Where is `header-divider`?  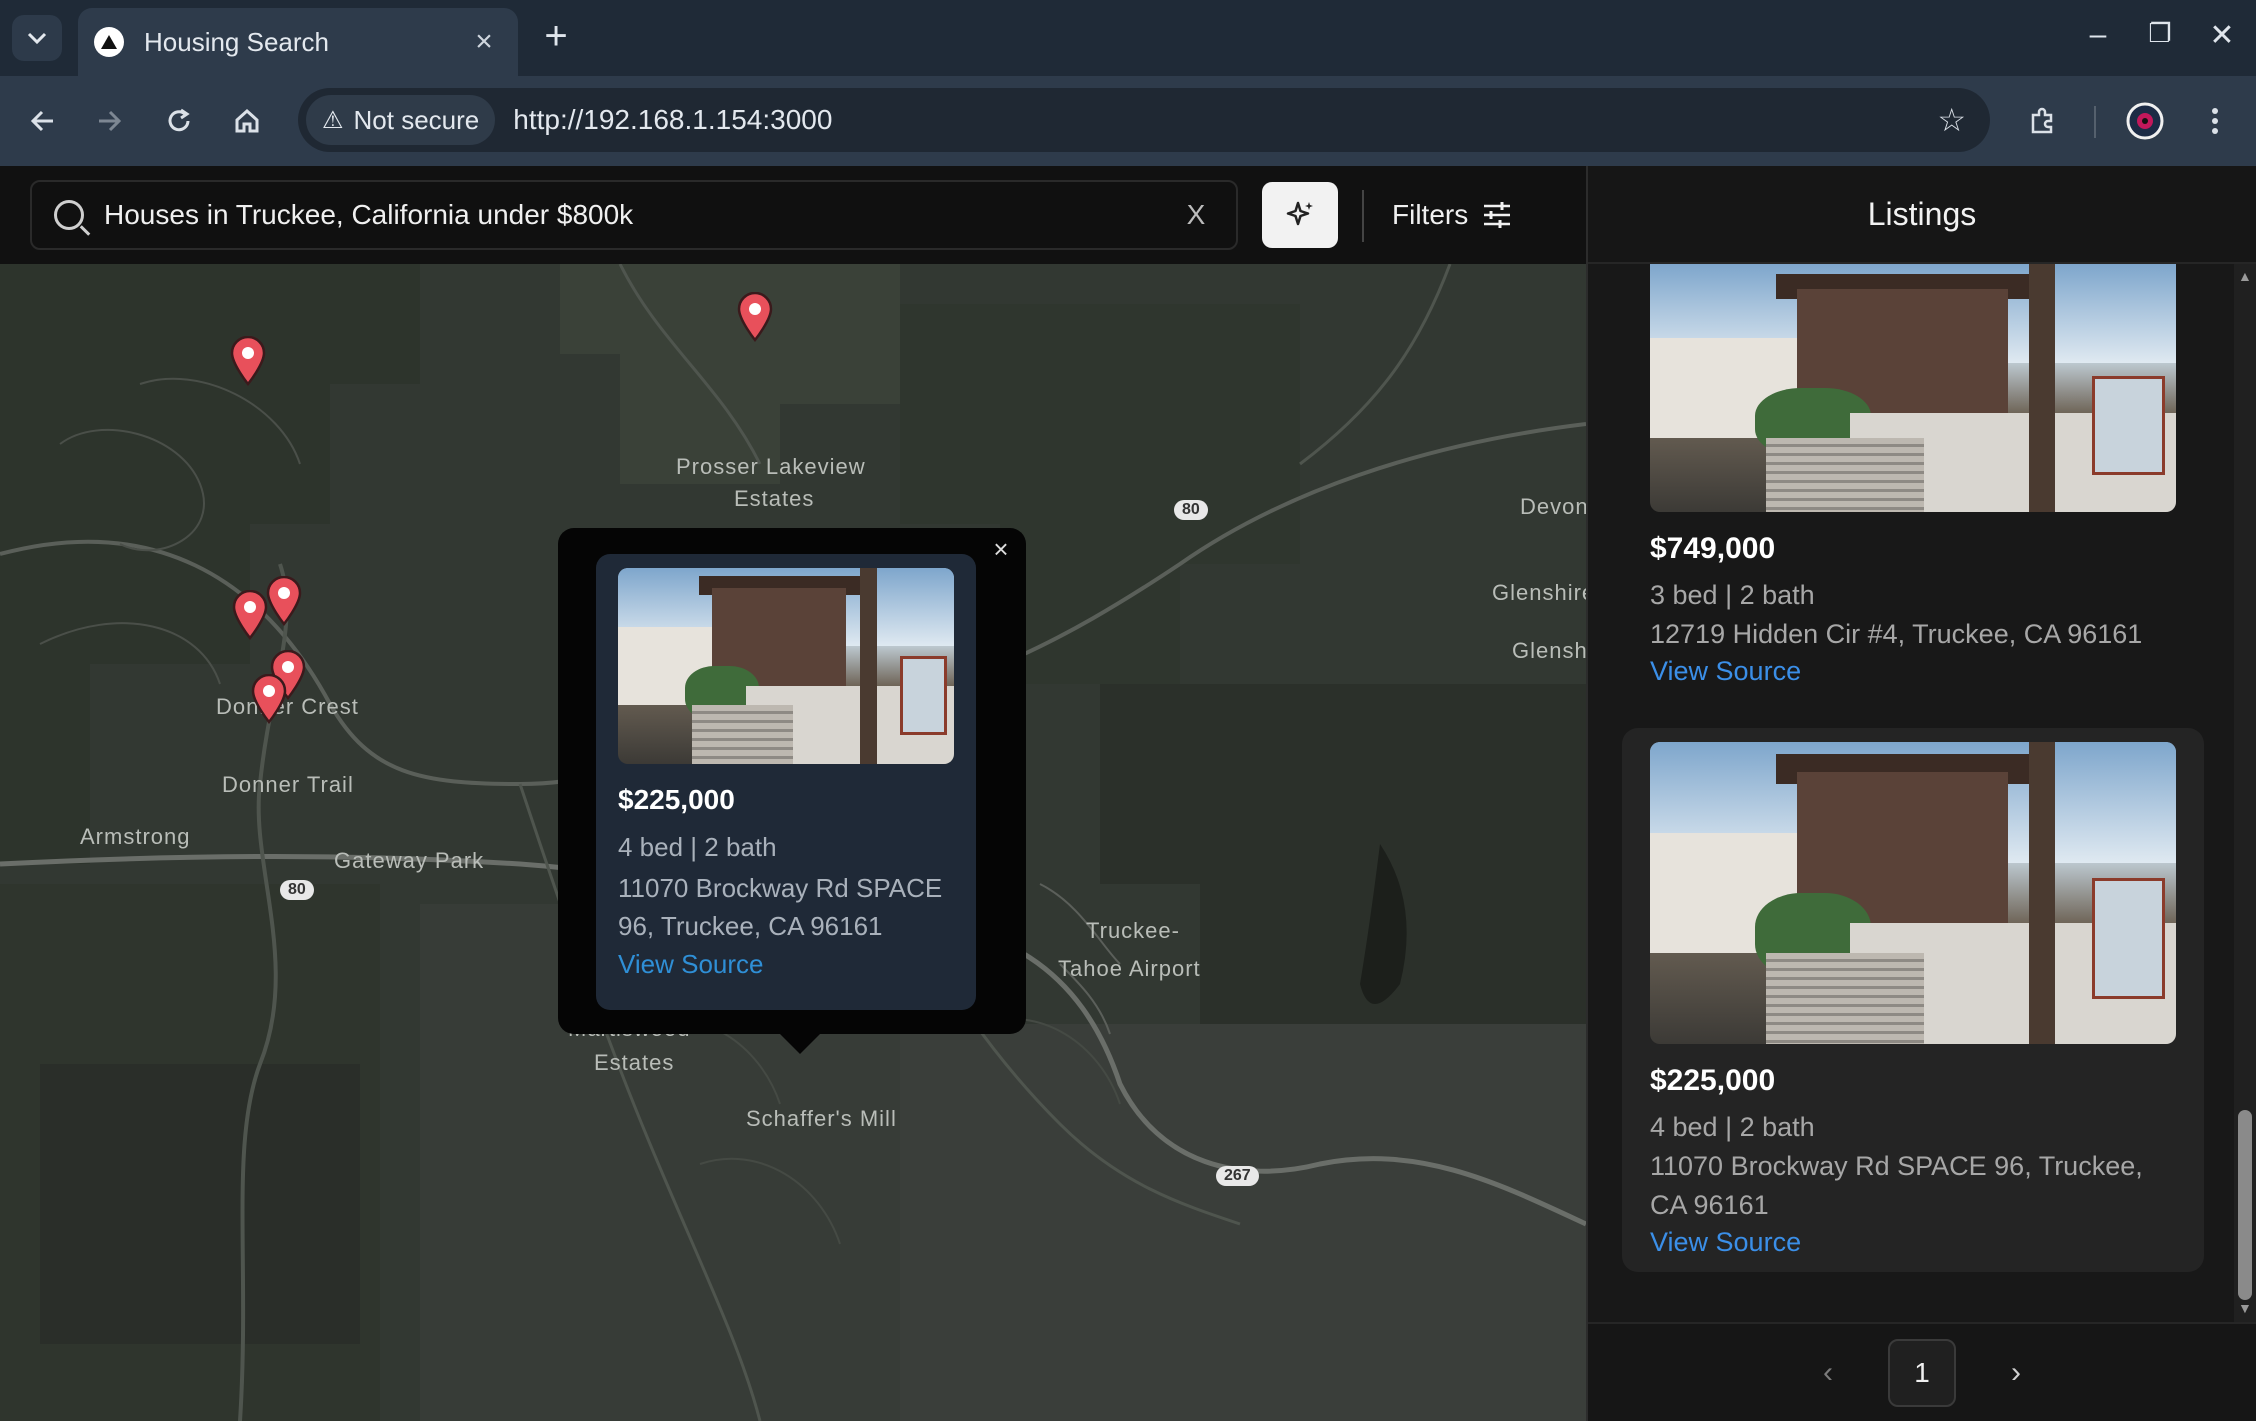
header-divider is located at coordinates (1363, 216).